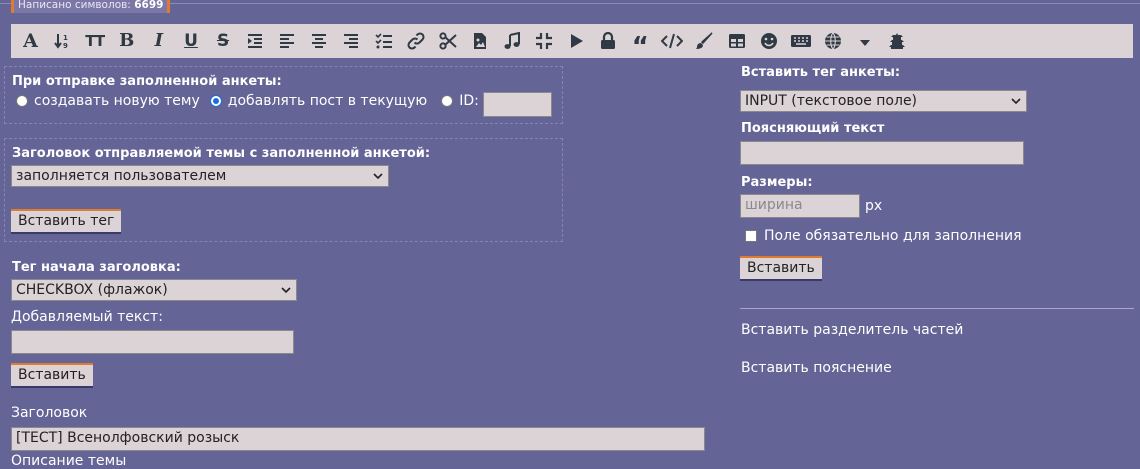  Describe the element at coordinates (92, 290) in the screenshot. I see `header-tag-select-value: CHECKBOX (флажок)` at that location.